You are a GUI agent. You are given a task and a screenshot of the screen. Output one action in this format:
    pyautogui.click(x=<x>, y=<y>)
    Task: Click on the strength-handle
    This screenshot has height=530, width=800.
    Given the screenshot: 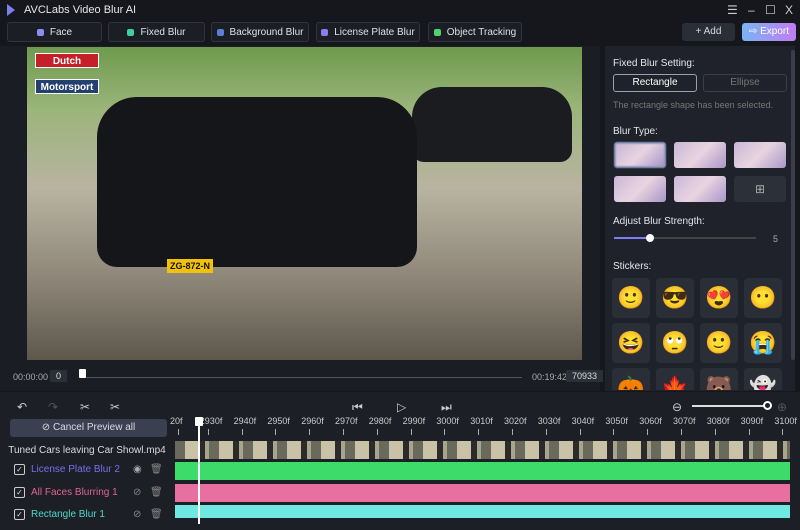 What is the action you would take?
    pyautogui.click(x=649, y=238)
    